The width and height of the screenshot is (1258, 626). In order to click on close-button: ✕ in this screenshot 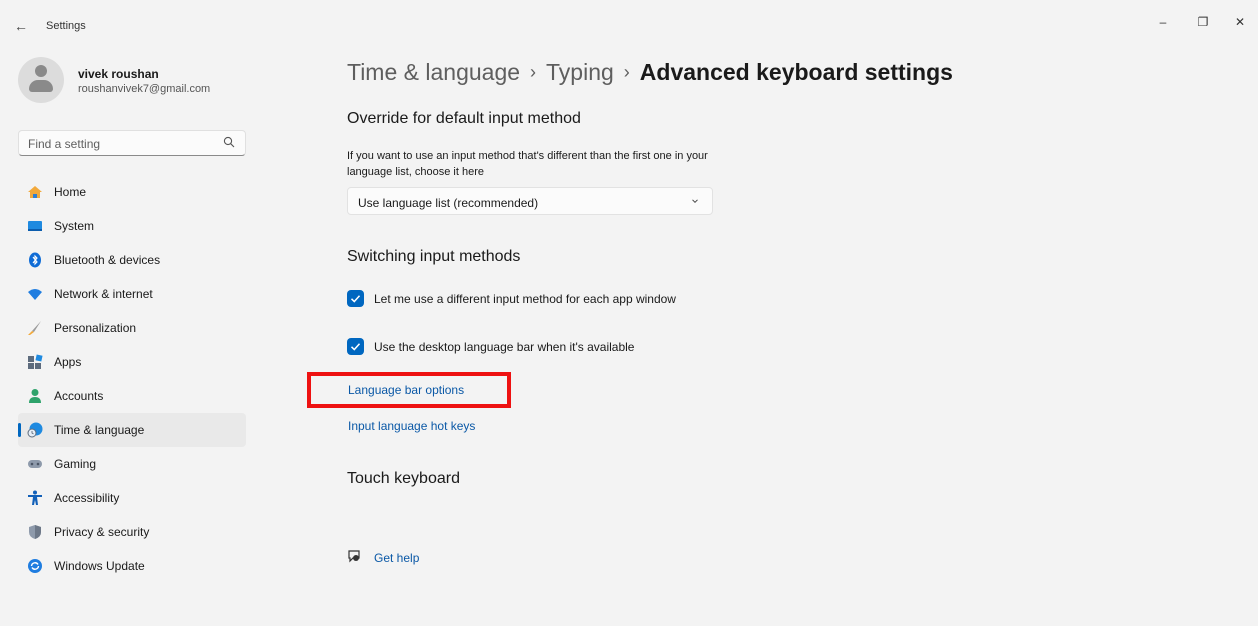, I will do `click(1240, 22)`.